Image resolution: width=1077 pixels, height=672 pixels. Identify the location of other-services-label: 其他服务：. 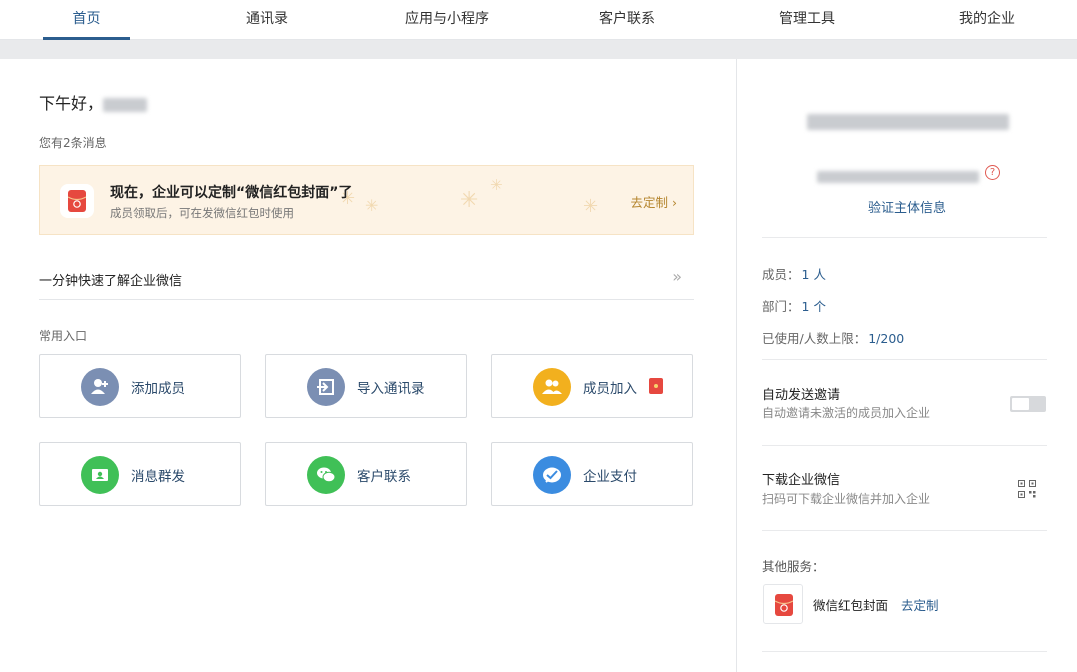
(793, 566).